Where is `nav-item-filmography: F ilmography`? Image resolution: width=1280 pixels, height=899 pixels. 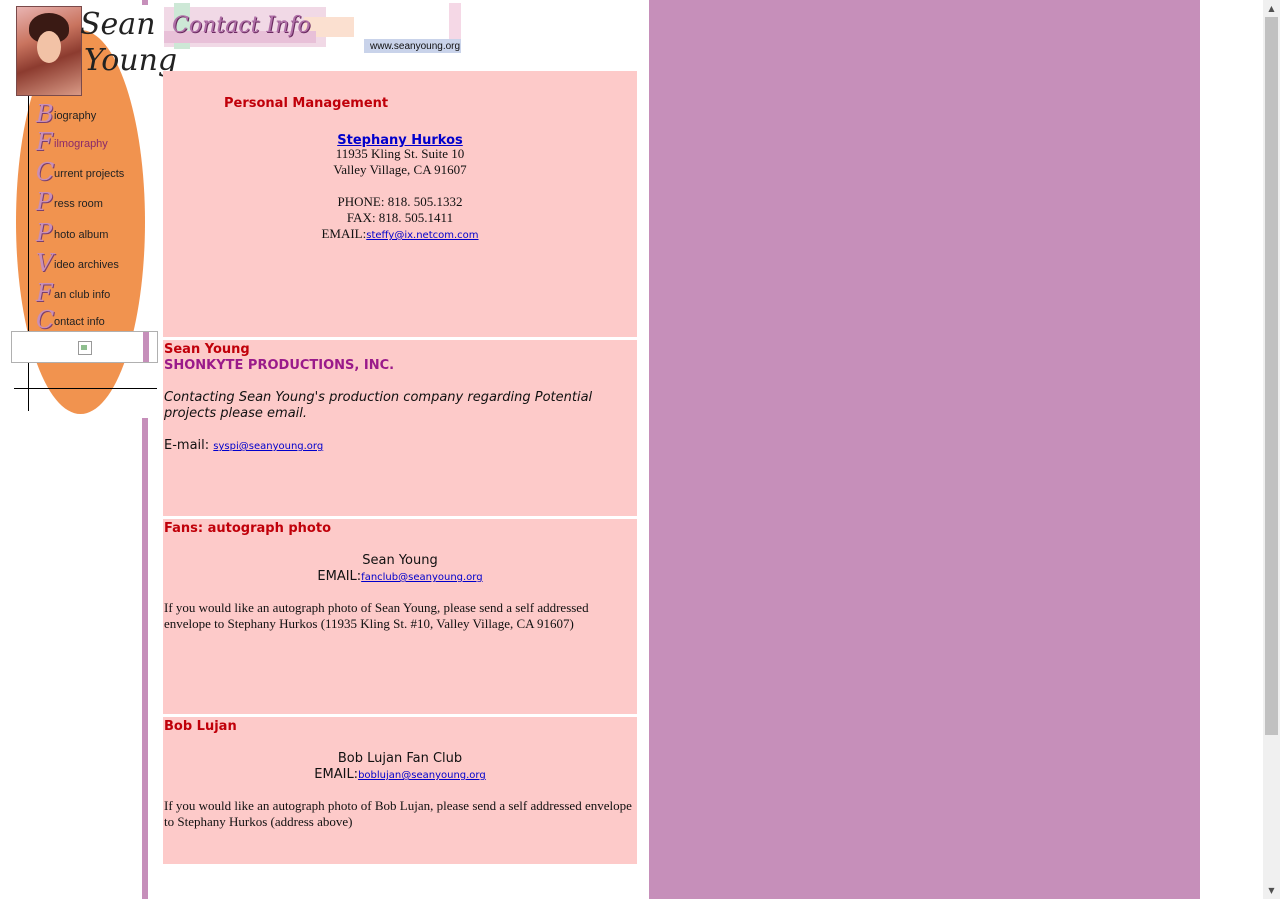 nav-item-filmography: F ilmography is located at coordinates (91, 142).